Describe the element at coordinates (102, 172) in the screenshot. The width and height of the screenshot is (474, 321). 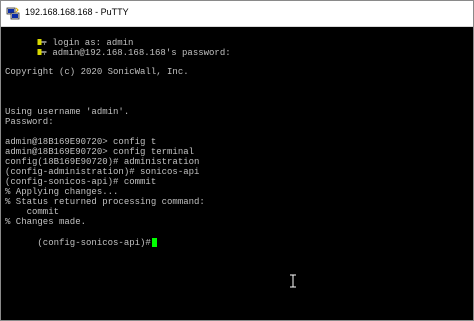
I see `terminal-line-command: (config-administration)# sonicos-api` at that location.